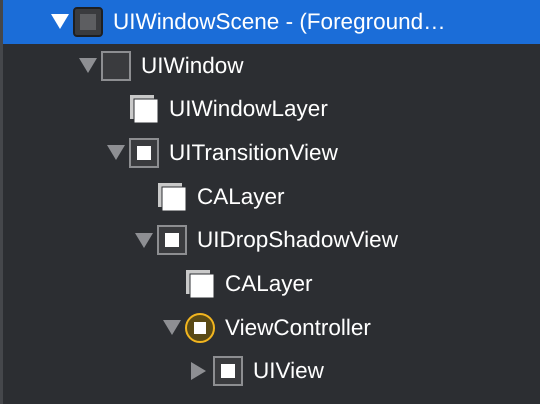 This screenshot has height=404, width=540. I want to click on tree-item-label: UITransitionView, so click(253, 153).